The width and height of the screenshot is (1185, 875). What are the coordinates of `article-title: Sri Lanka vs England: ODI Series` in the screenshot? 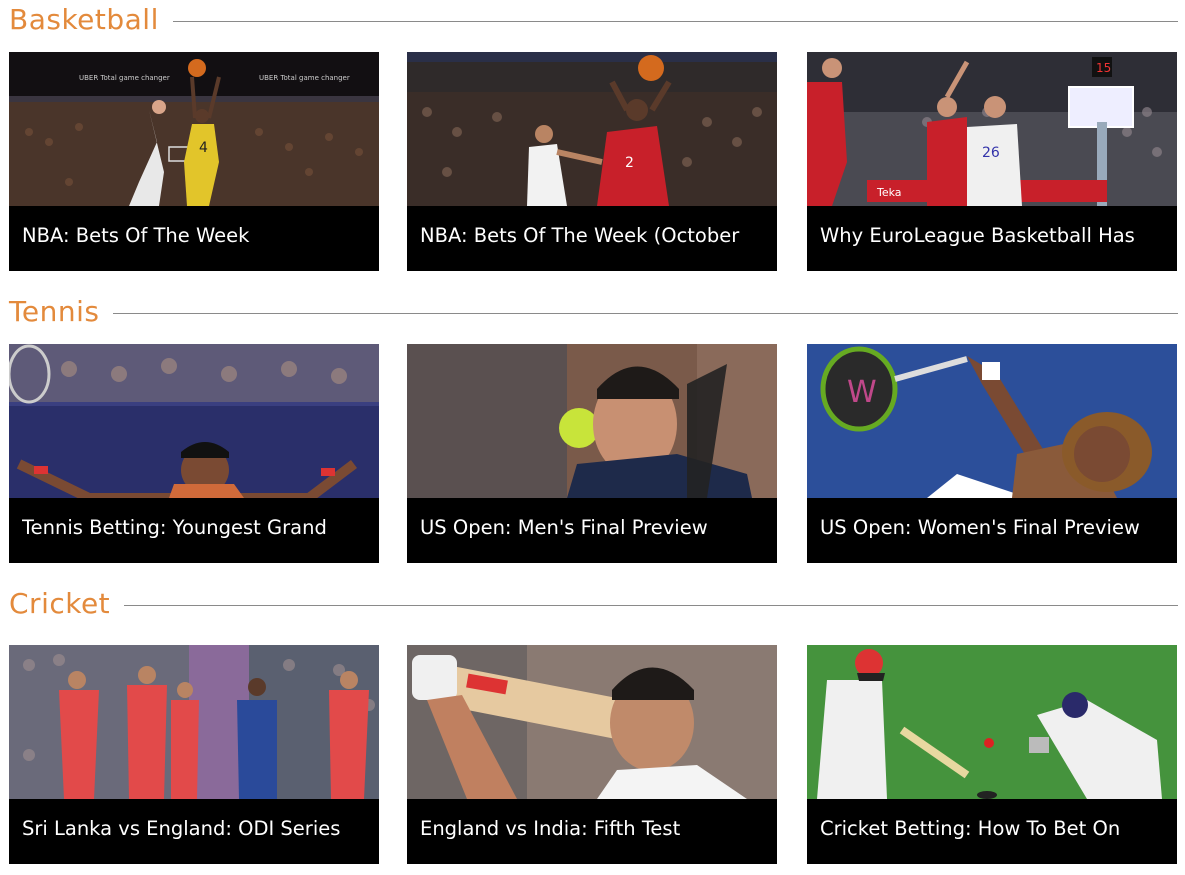 It's located at (195, 828).